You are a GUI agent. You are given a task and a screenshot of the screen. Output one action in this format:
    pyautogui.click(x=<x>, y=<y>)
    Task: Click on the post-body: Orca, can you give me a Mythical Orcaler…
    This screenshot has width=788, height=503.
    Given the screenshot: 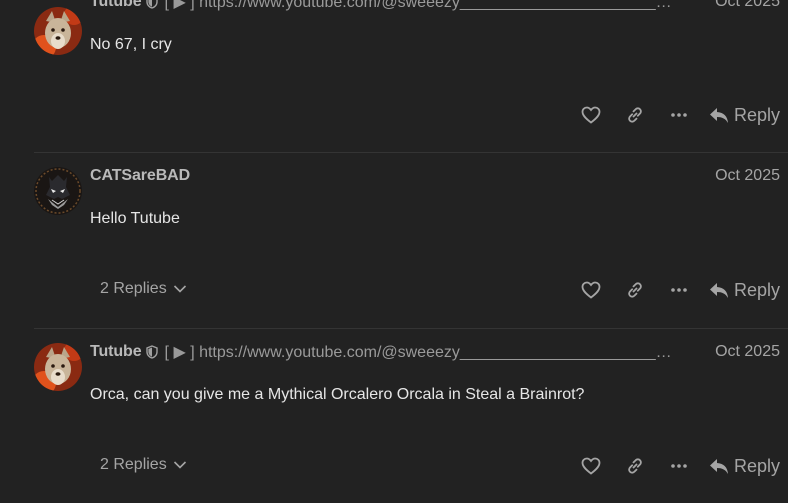 What is the action you would take?
    pyautogui.click(x=337, y=394)
    